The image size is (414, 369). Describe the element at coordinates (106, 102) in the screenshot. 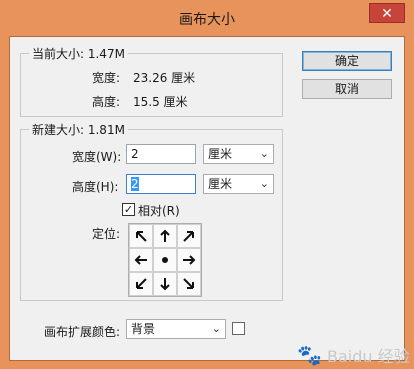

I see `current-height-label: 高度:` at that location.